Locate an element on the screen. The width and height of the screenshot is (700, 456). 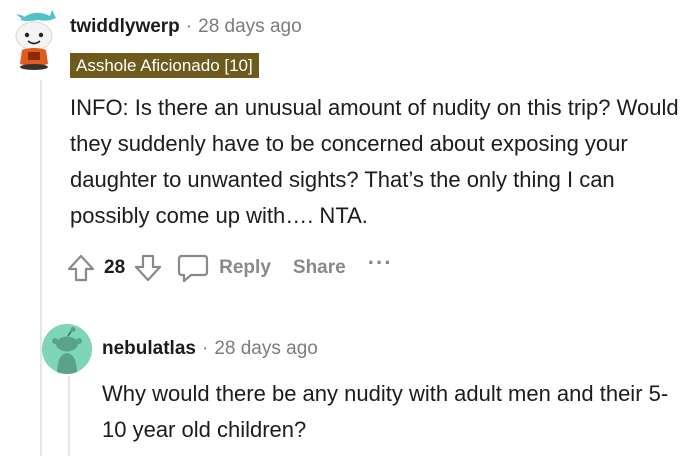
reply-username: nebulatlas is located at coordinates (149, 349).